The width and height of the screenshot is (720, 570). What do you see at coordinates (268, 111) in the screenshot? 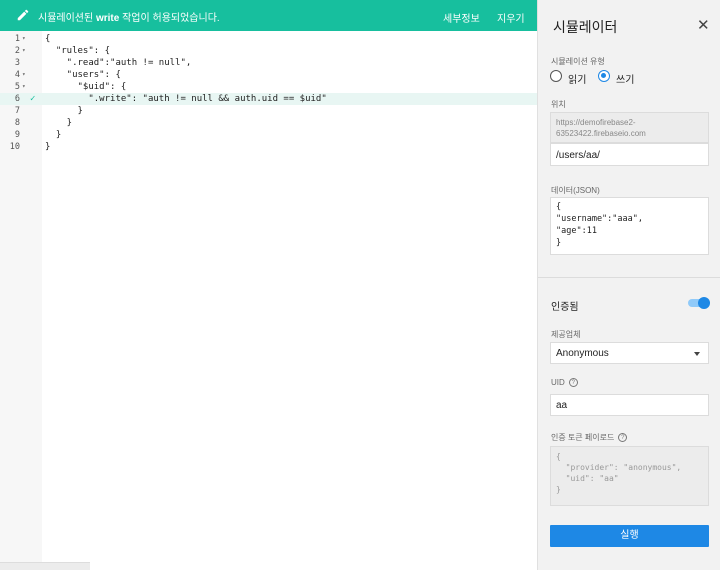
I see `code-line: 7 }` at bounding box center [268, 111].